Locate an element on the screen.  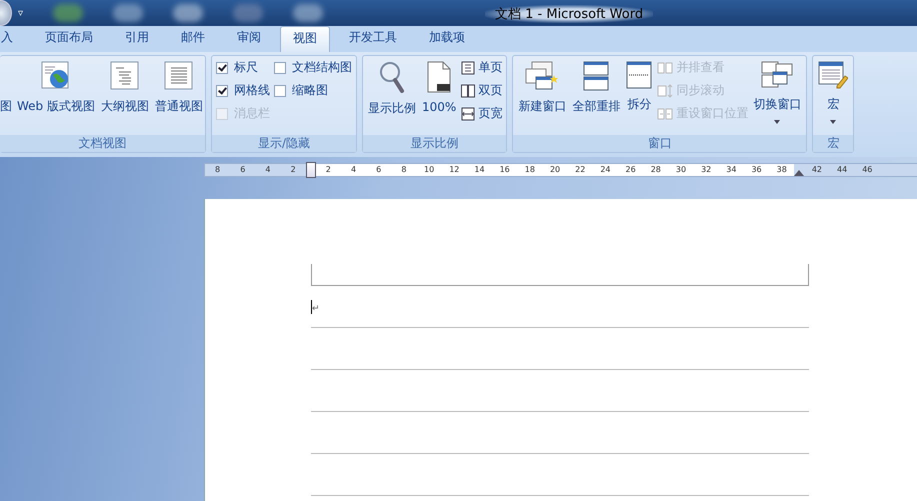
ruler-number: 24 is located at coordinates (605, 170).